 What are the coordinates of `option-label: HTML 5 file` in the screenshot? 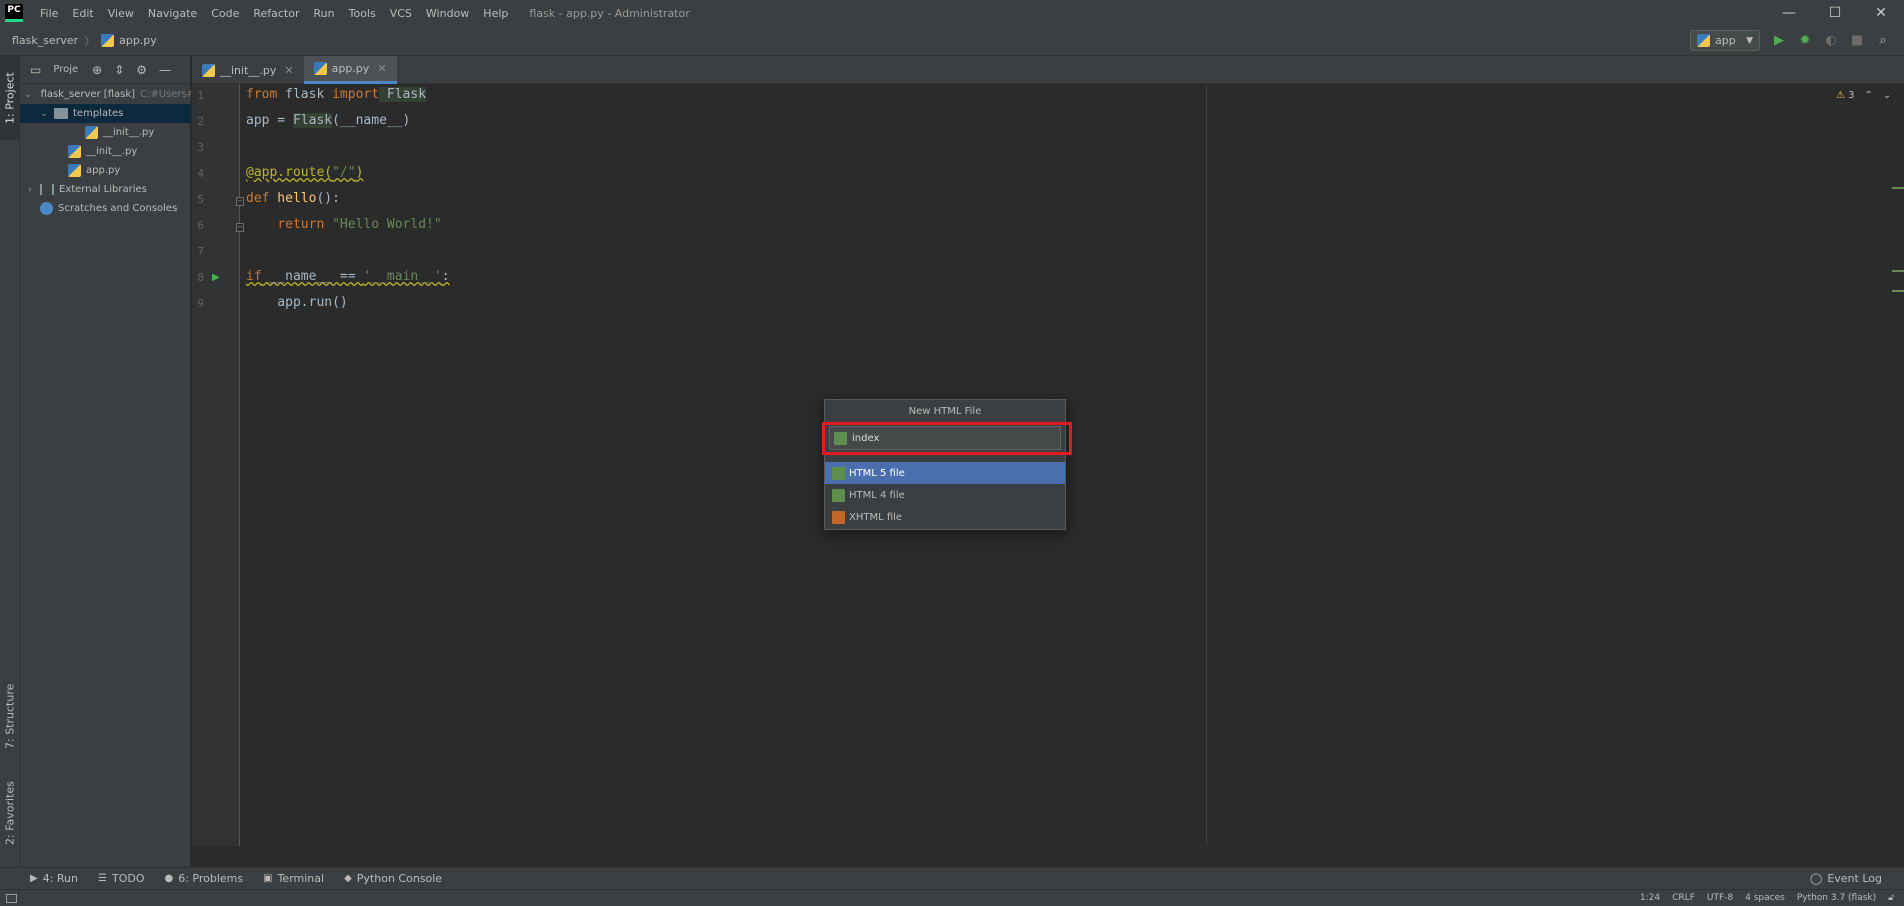 It's located at (877, 473).